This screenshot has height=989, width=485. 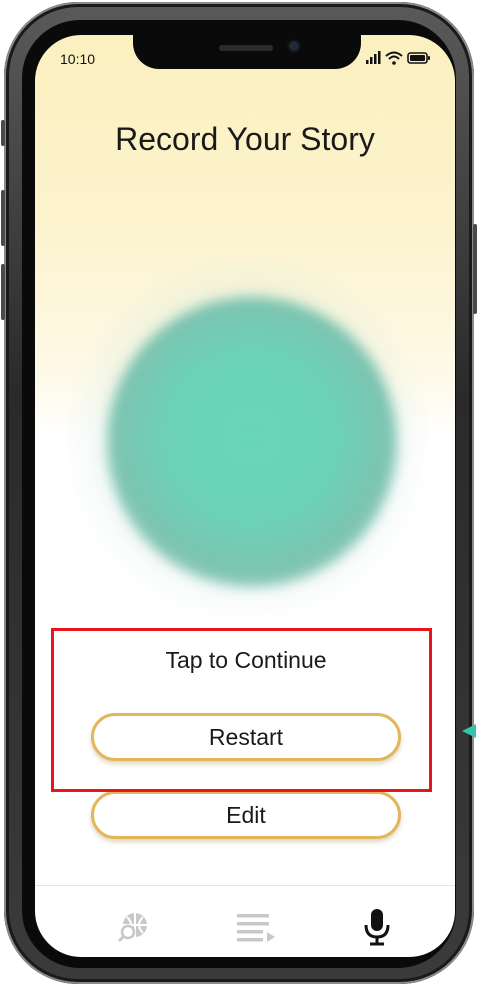 I want to click on edit-button: Edit, so click(x=246, y=815).